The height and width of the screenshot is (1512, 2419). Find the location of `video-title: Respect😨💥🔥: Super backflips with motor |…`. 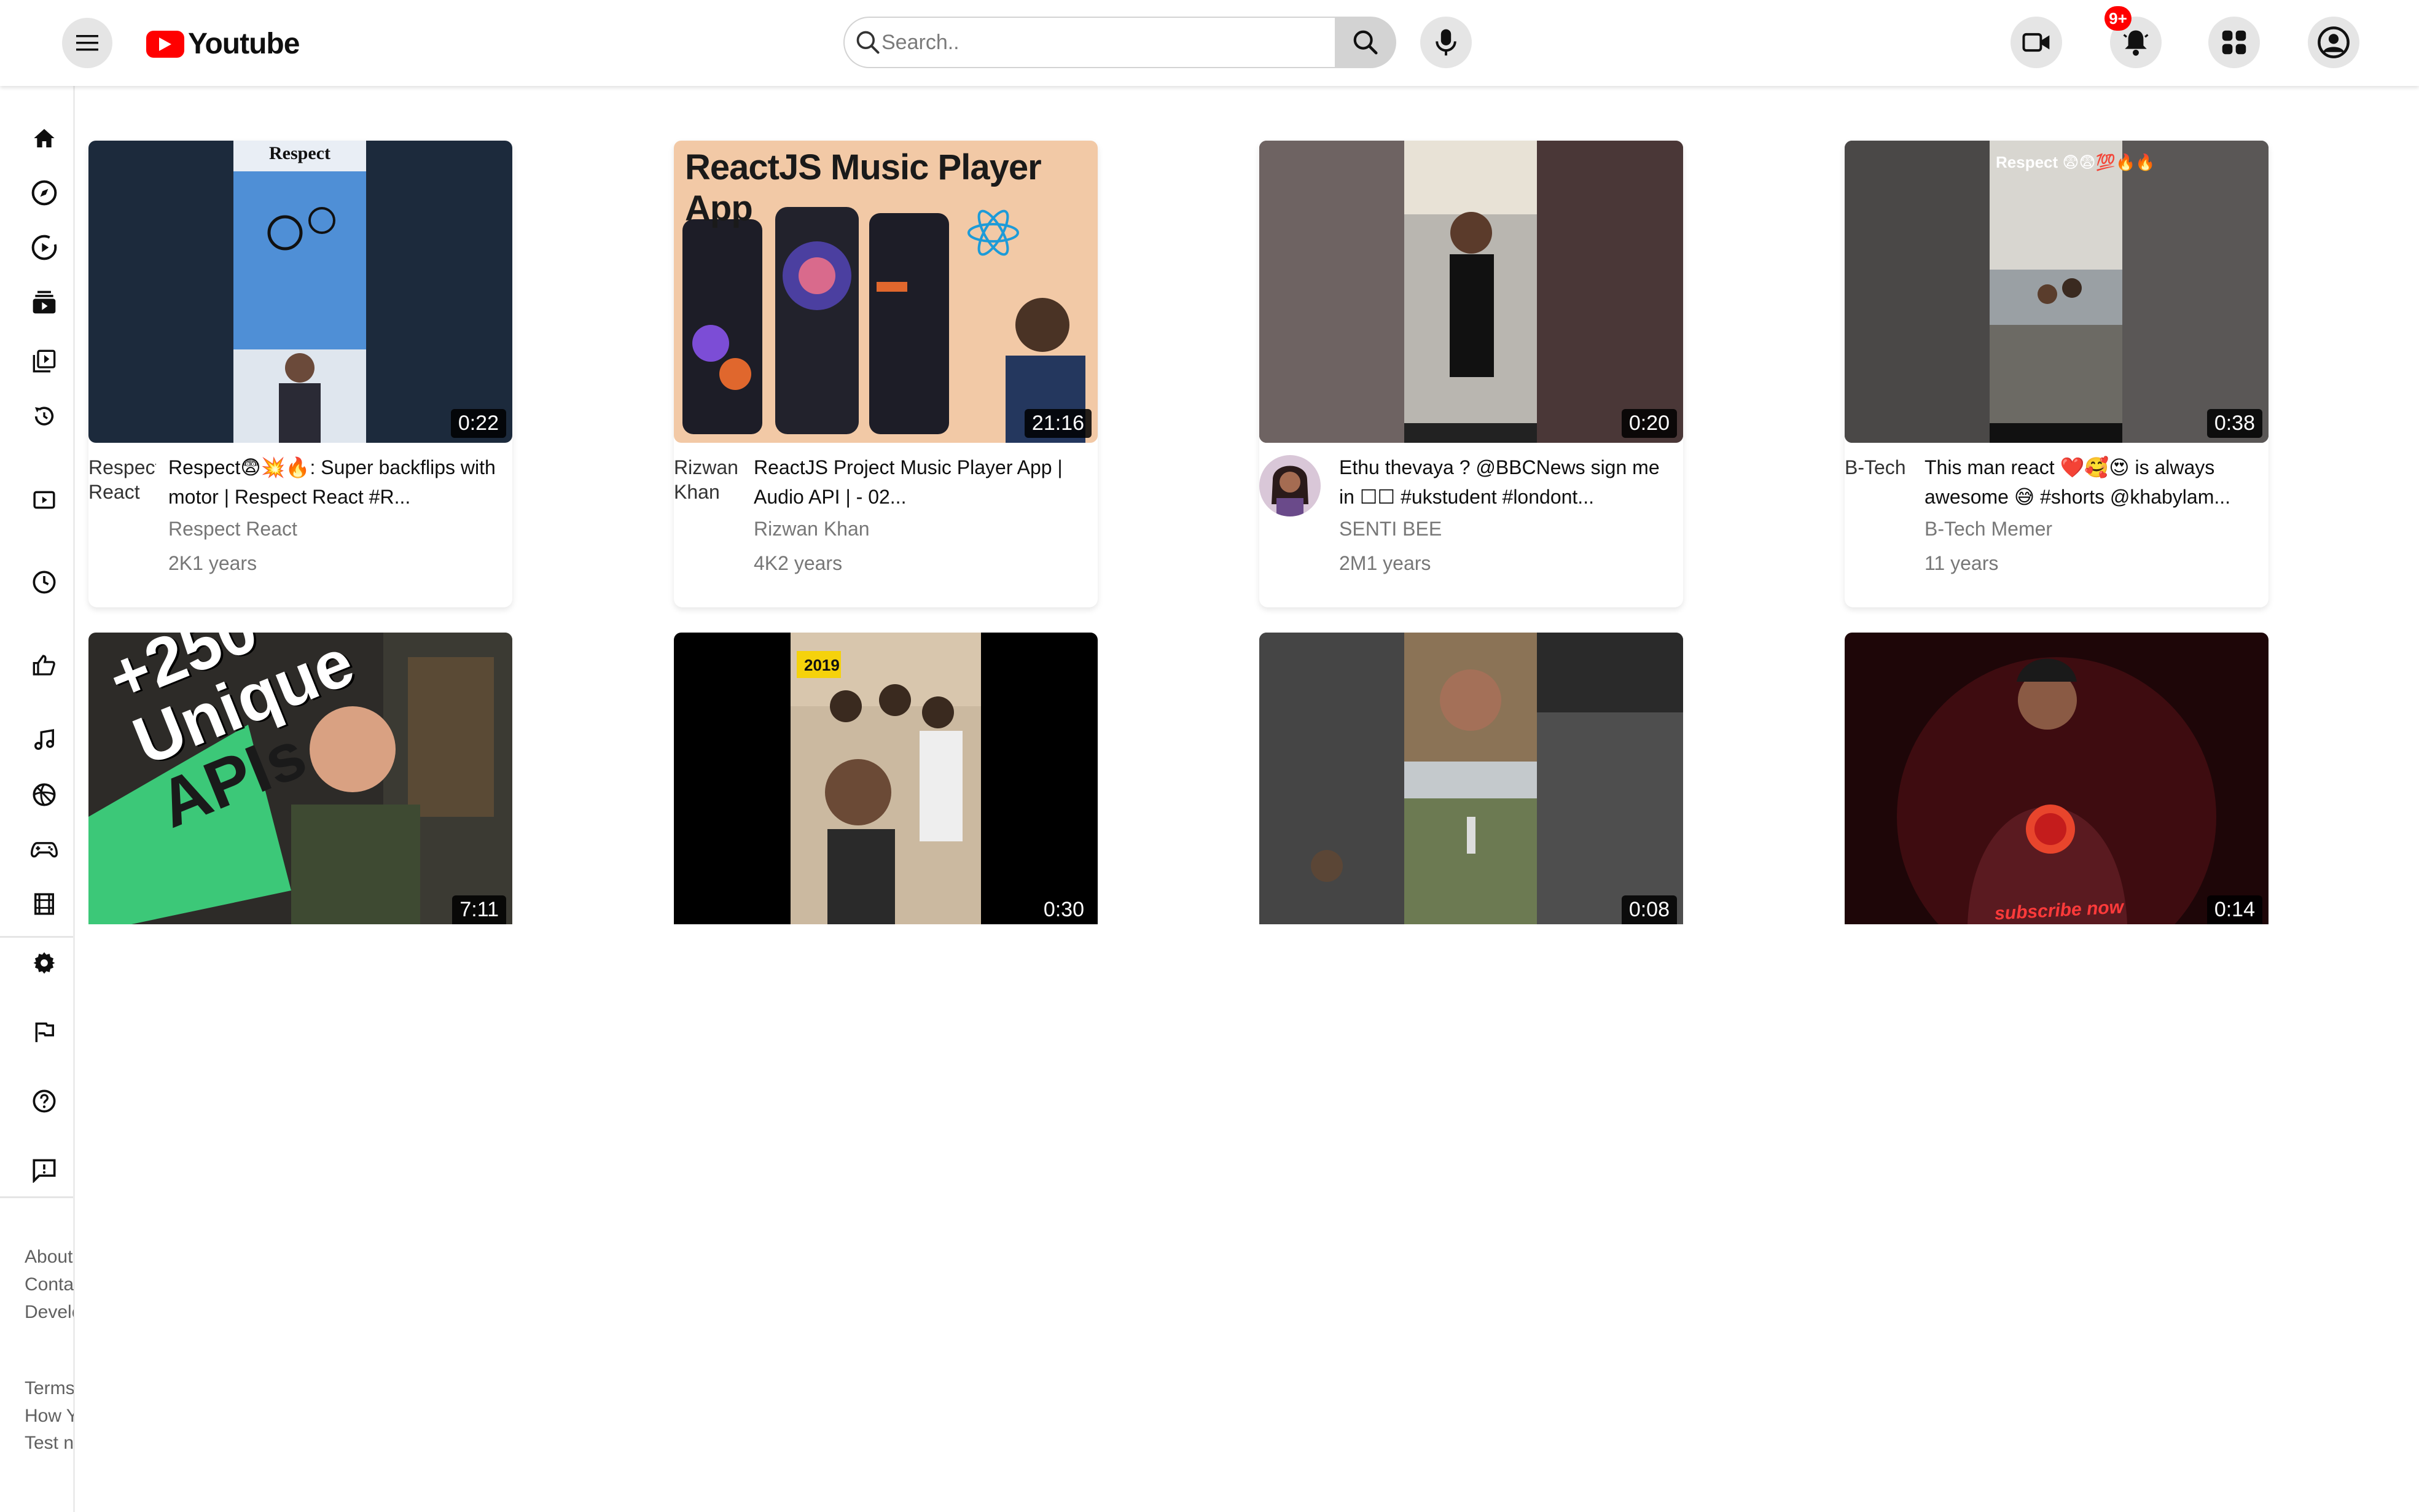

video-title: Respect😨💥🔥: Super backflips with motor |… is located at coordinates (334, 482).